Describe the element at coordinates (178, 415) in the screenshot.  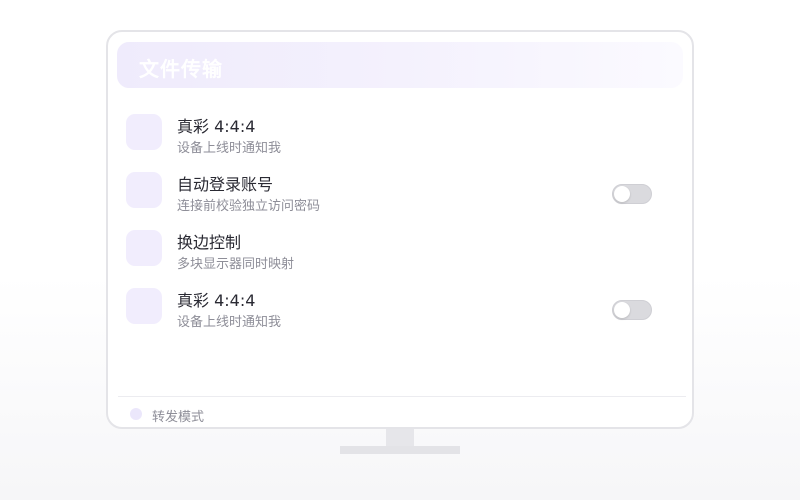
I see `footer-mode-label: 转发模式` at that location.